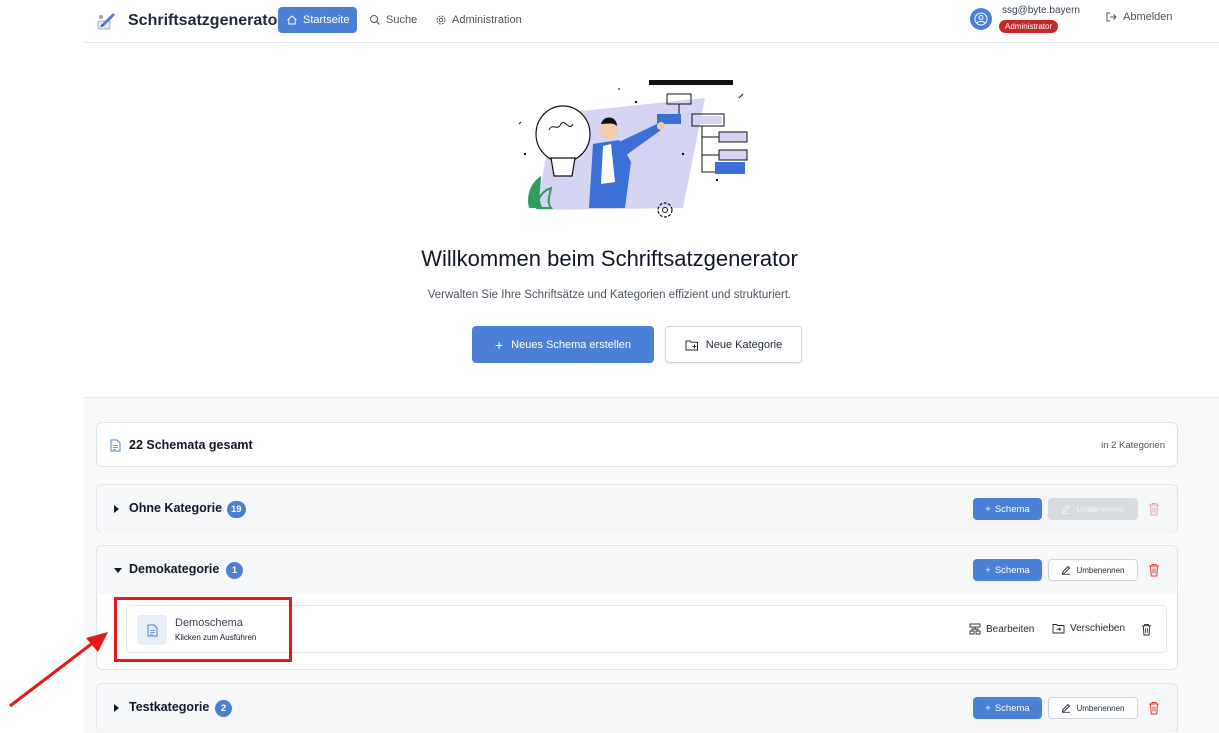 Image resolution: width=1219 pixels, height=733 pixels. I want to click on hero-title: Willkommen beim Schriftsatzgenerator, so click(609, 258).